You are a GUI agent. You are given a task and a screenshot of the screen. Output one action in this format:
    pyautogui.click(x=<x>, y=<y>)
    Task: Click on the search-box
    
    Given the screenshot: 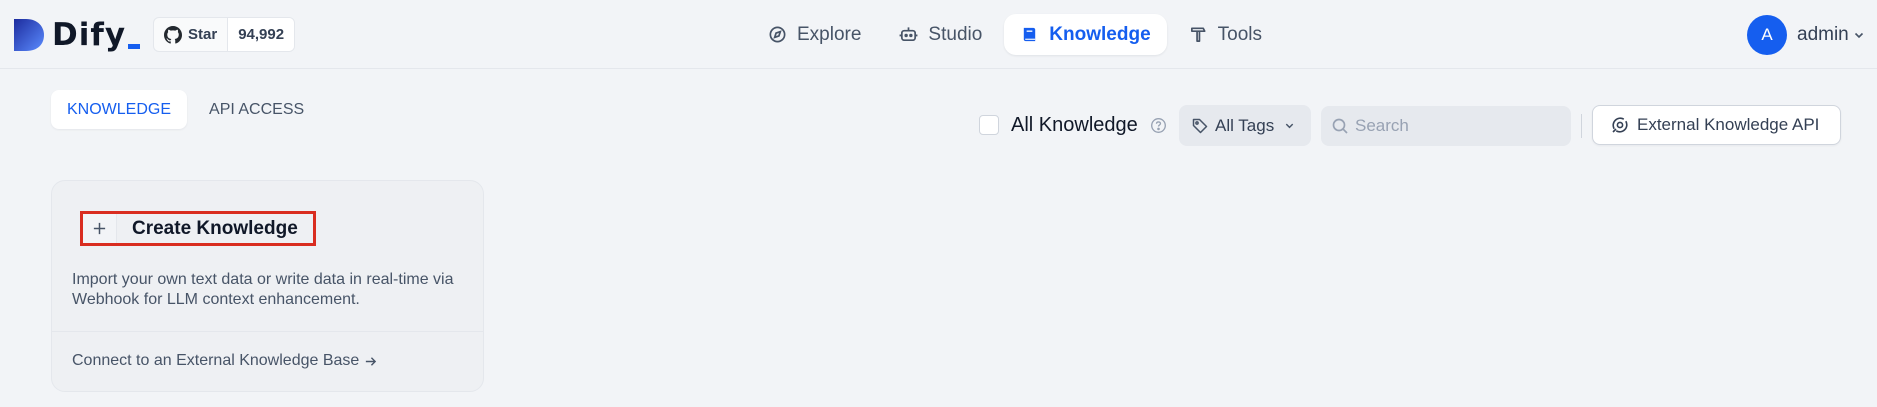 What is the action you would take?
    pyautogui.click(x=1446, y=126)
    